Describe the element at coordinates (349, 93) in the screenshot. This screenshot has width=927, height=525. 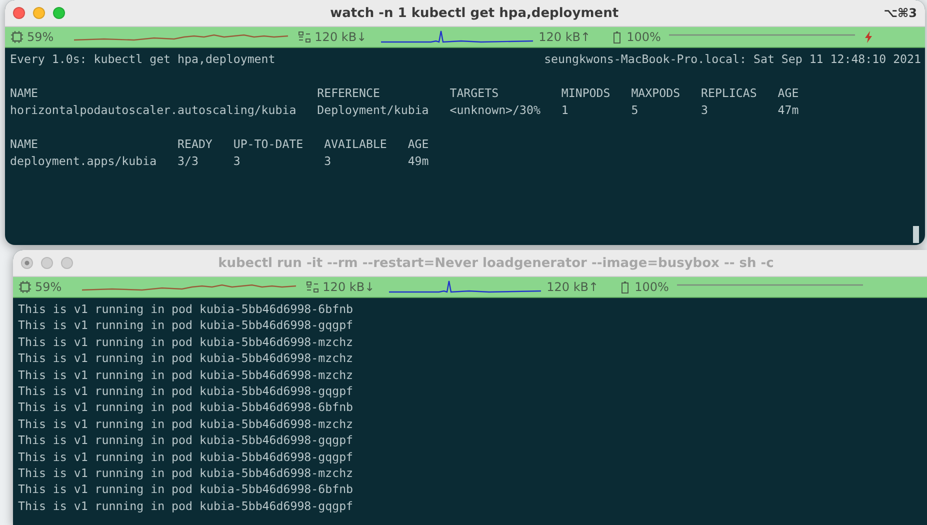
I see `column-header: REFERENCE` at that location.